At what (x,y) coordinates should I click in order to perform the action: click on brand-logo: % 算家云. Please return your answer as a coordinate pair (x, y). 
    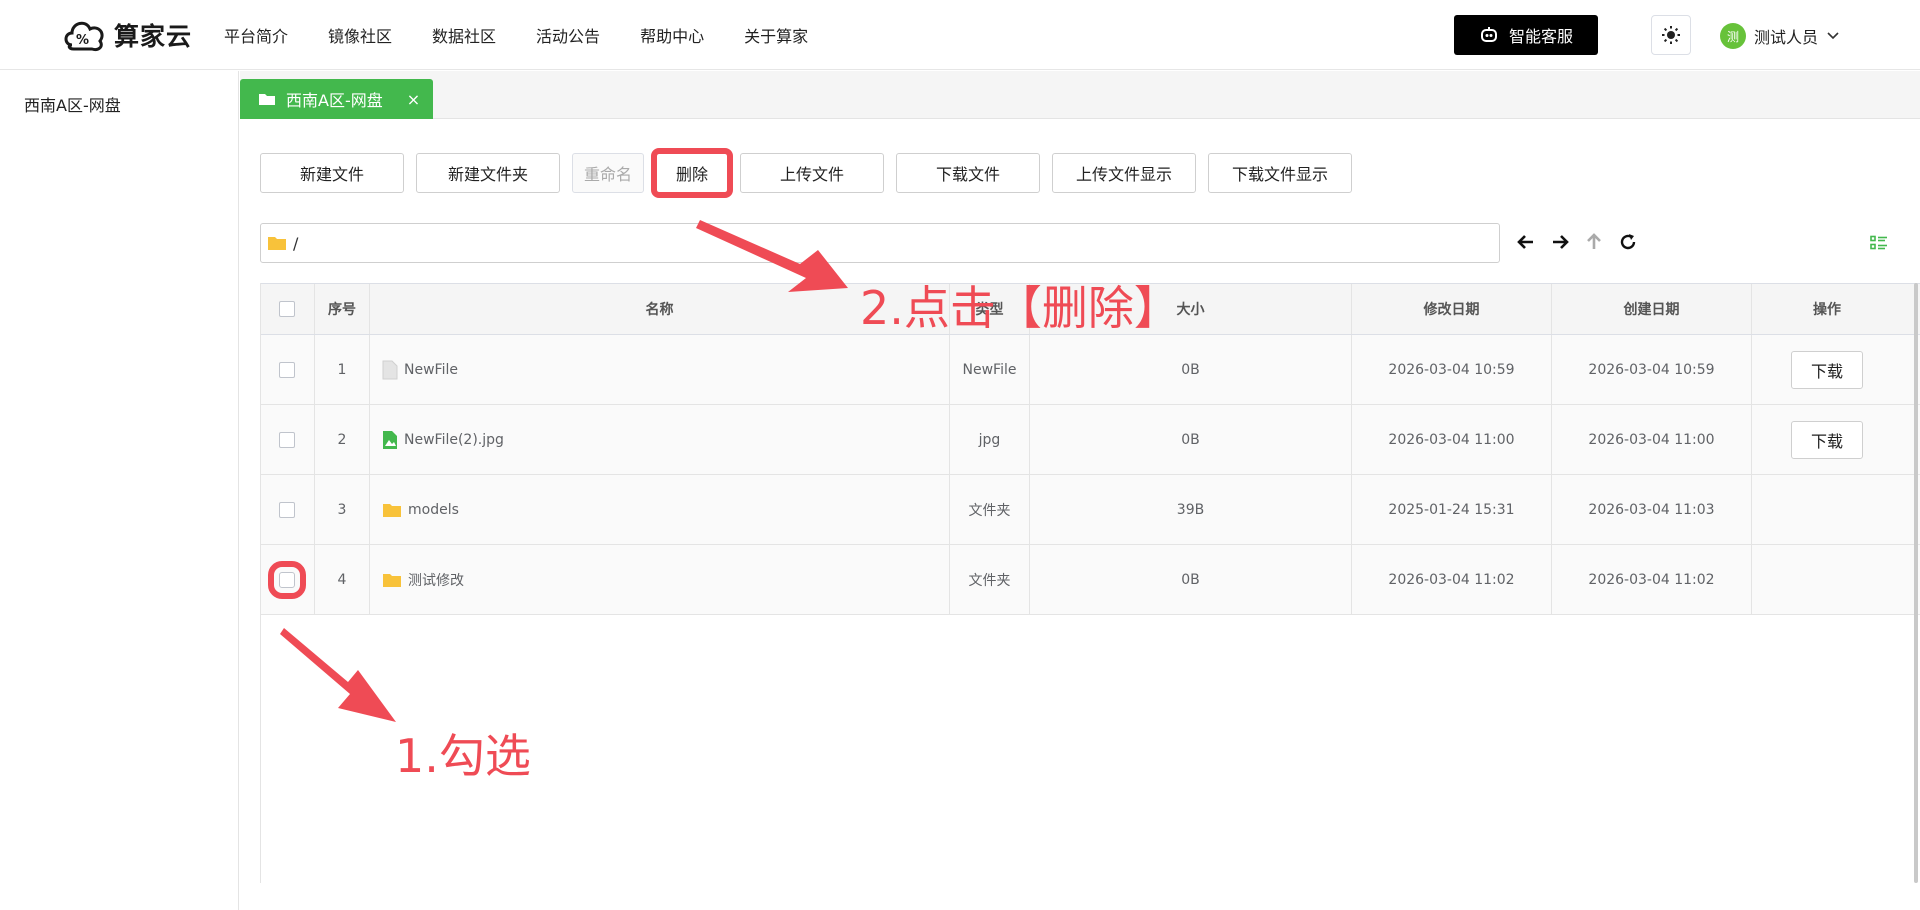
    Looking at the image, I should click on (127, 35).